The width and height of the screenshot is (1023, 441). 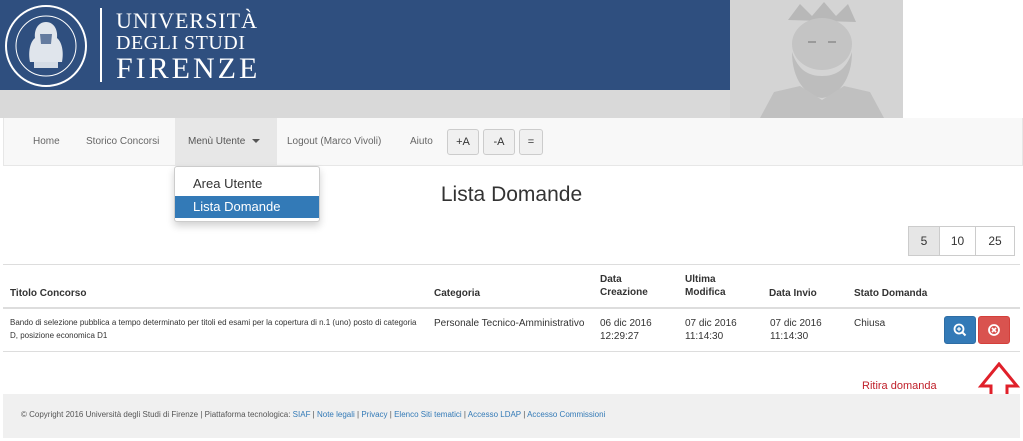 I want to click on footer-link-elenco-siti: Elenco Siti tematici, so click(x=428, y=414).